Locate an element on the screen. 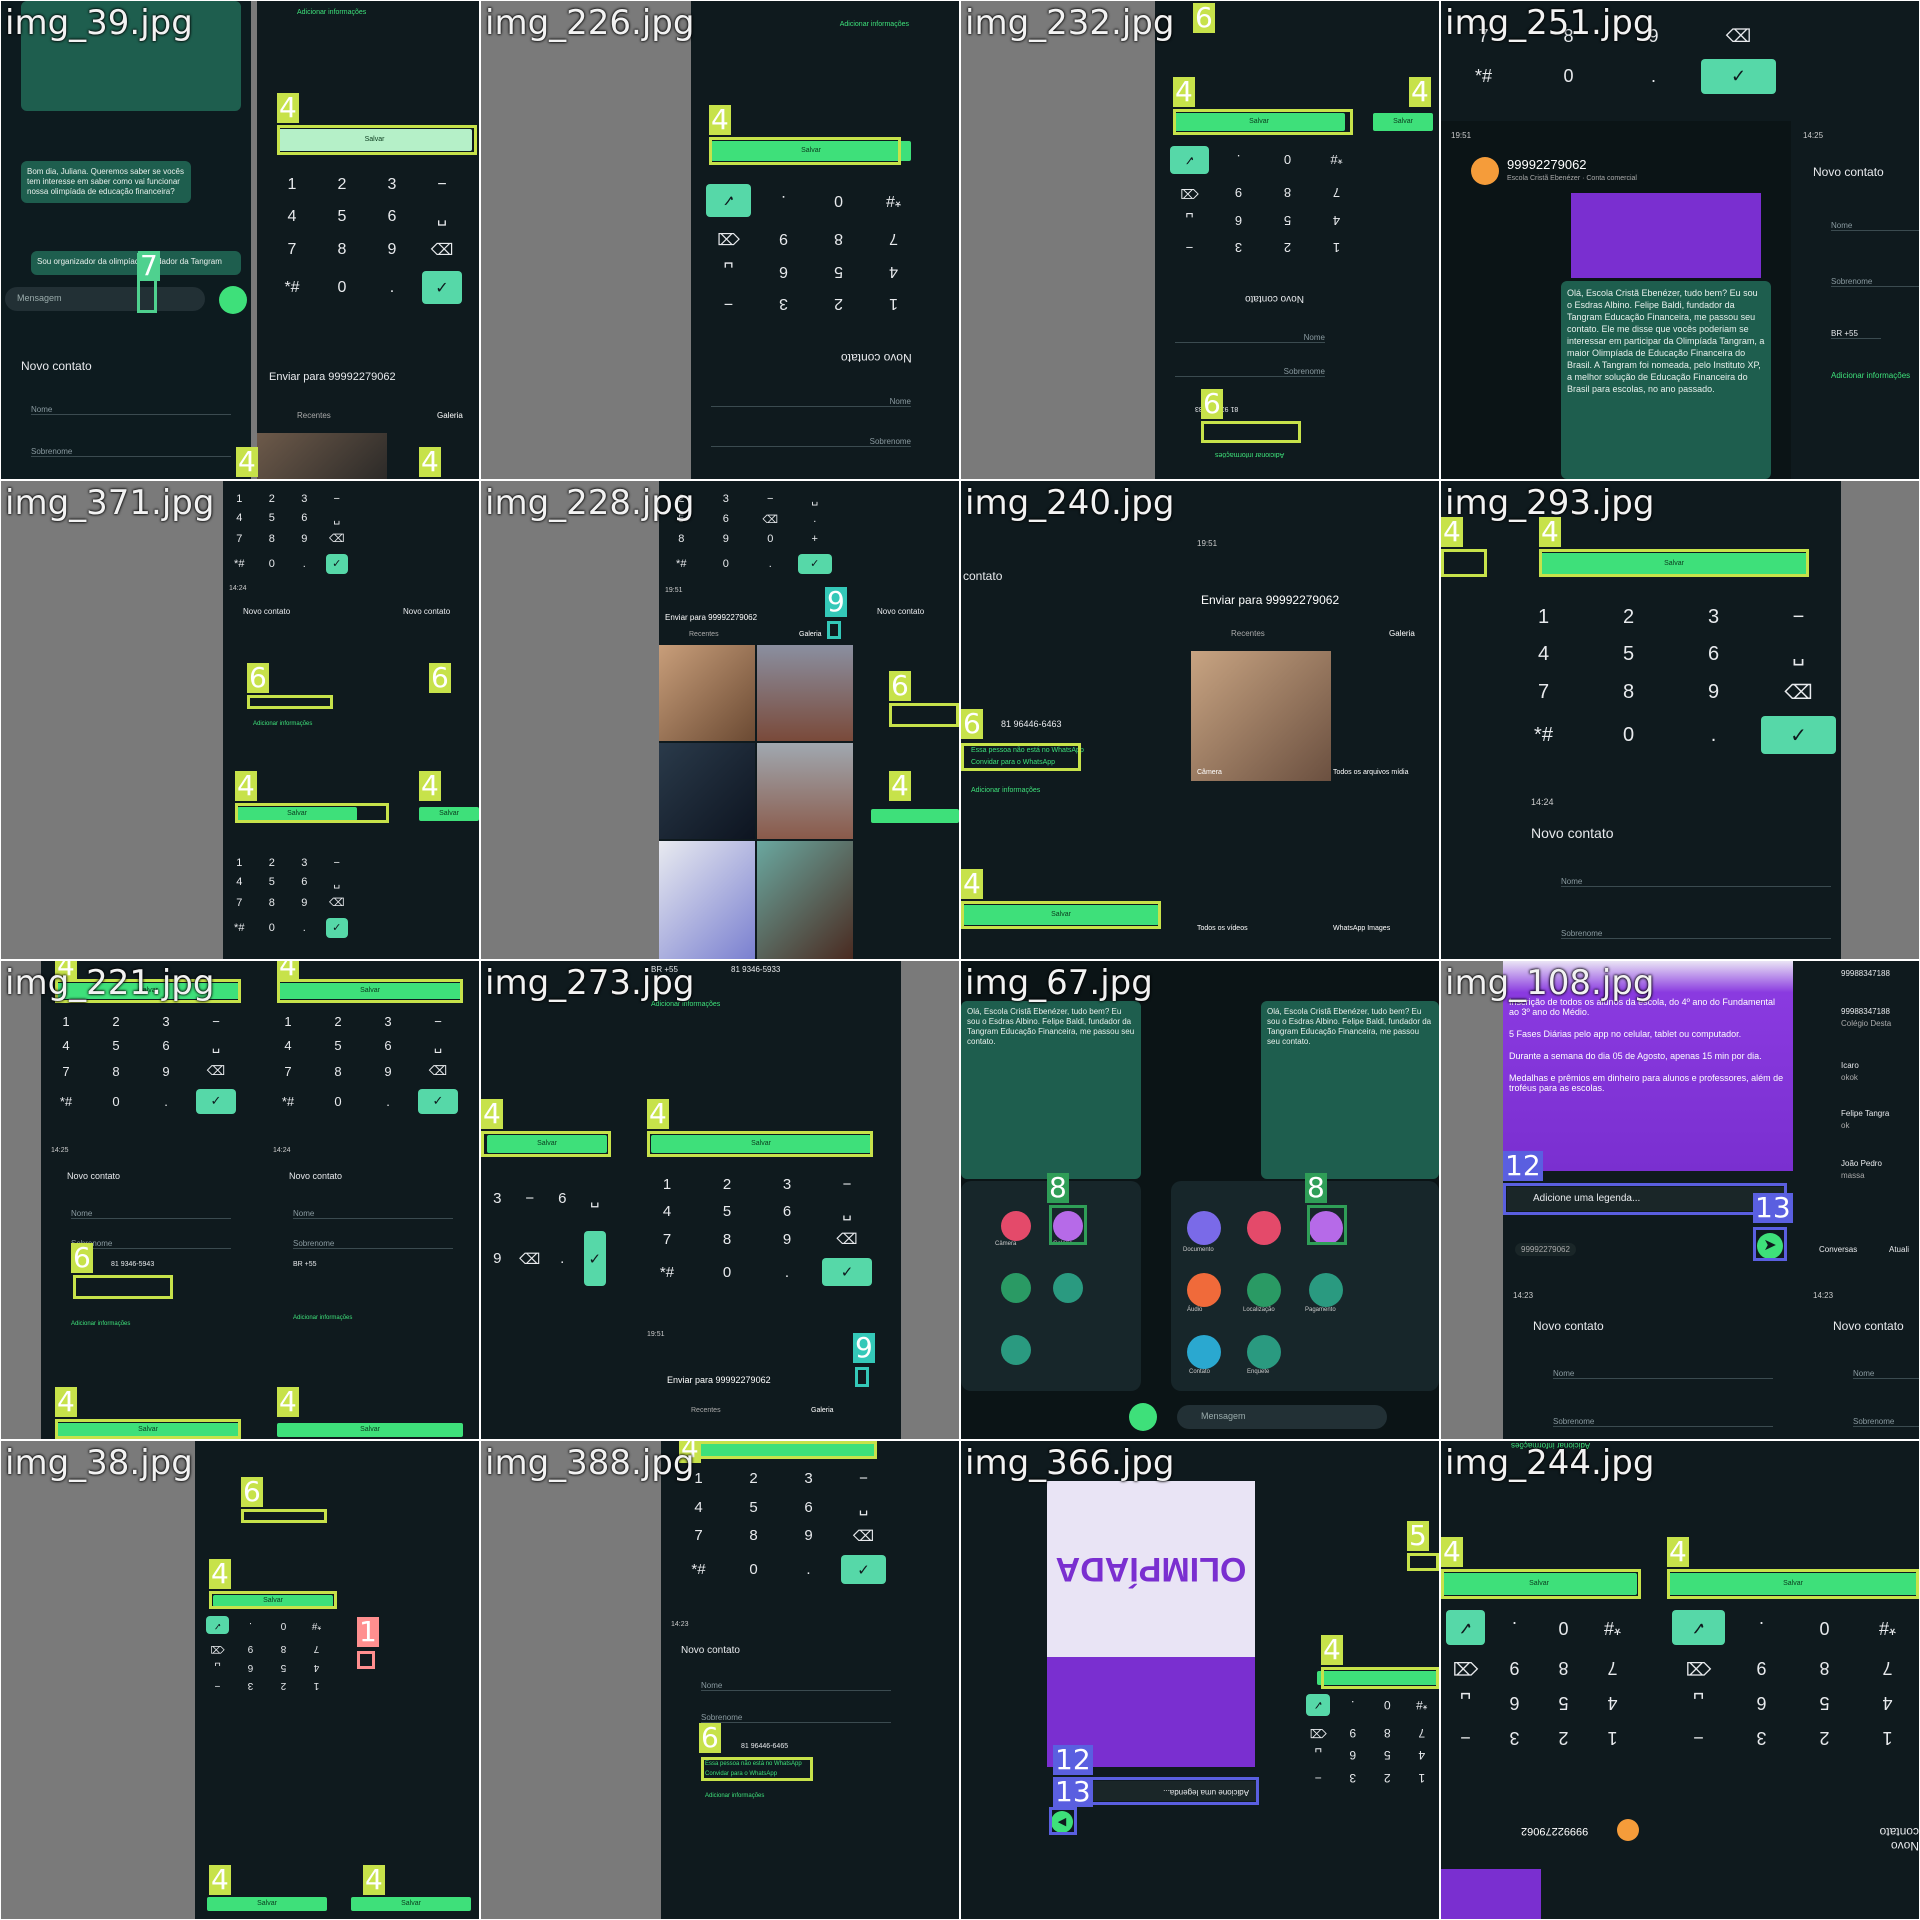 This screenshot has height=1920, width=1920. tile-label: img_273.jpg is located at coordinates (590, 983).